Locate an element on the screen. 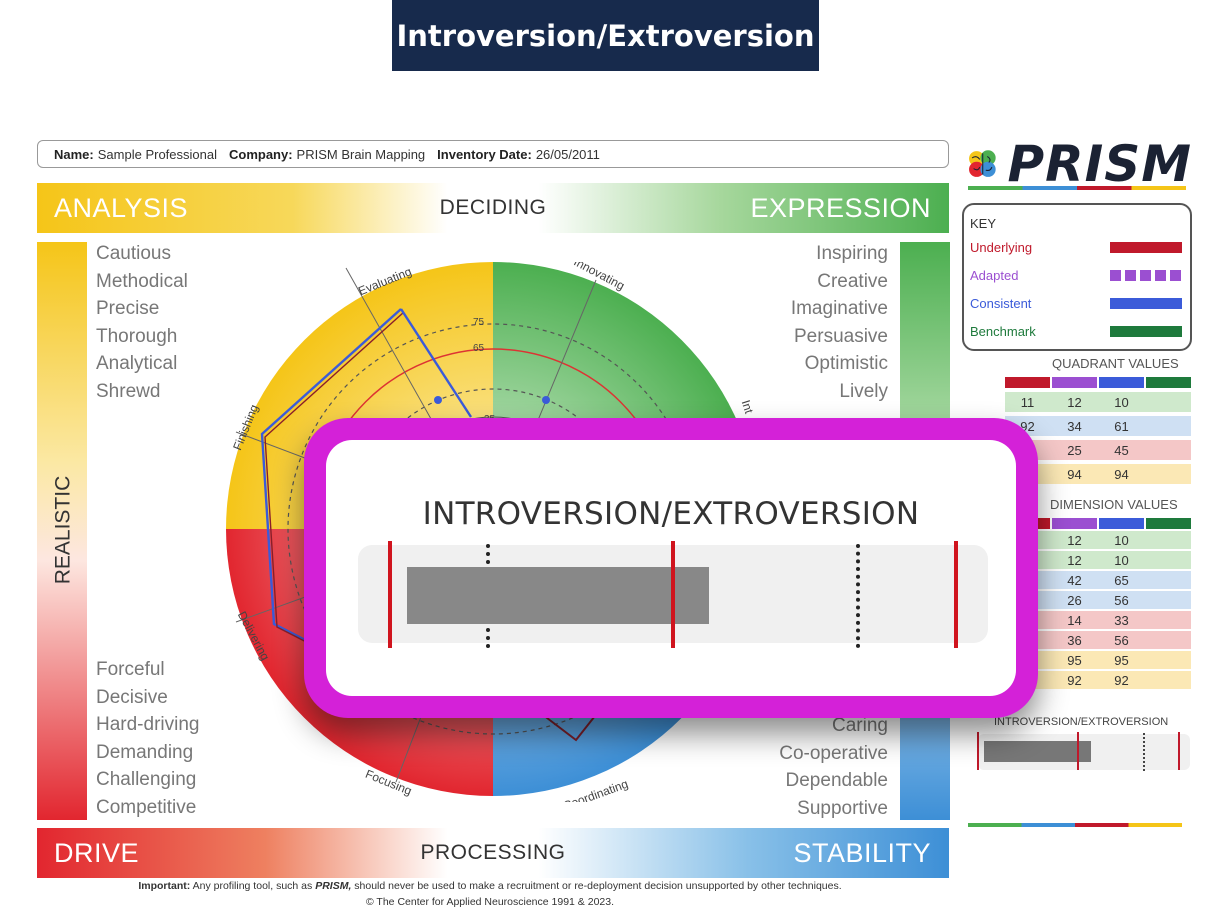  dv-cell: 42 is located at coordinates (1074, 580).